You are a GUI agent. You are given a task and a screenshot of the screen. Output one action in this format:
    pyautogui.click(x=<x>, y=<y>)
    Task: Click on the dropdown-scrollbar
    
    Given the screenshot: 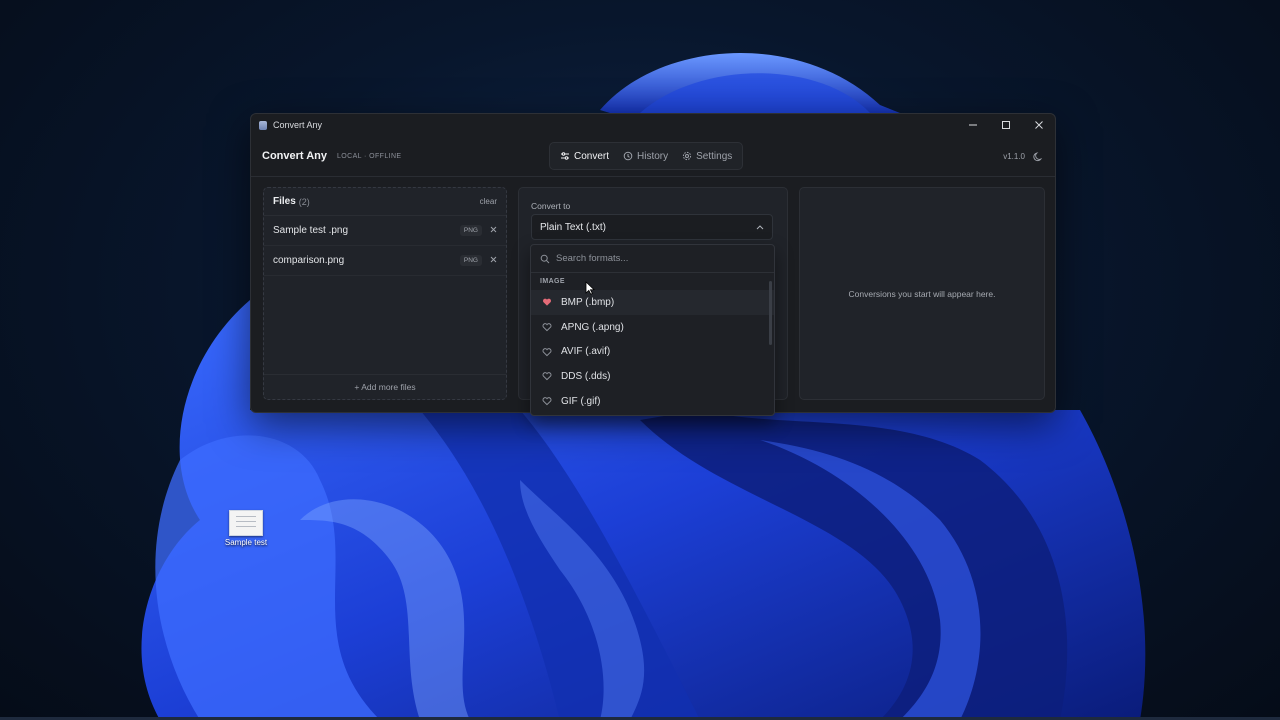 What is the action you would take?
    pyautogui.click(x=770, y=313)
    